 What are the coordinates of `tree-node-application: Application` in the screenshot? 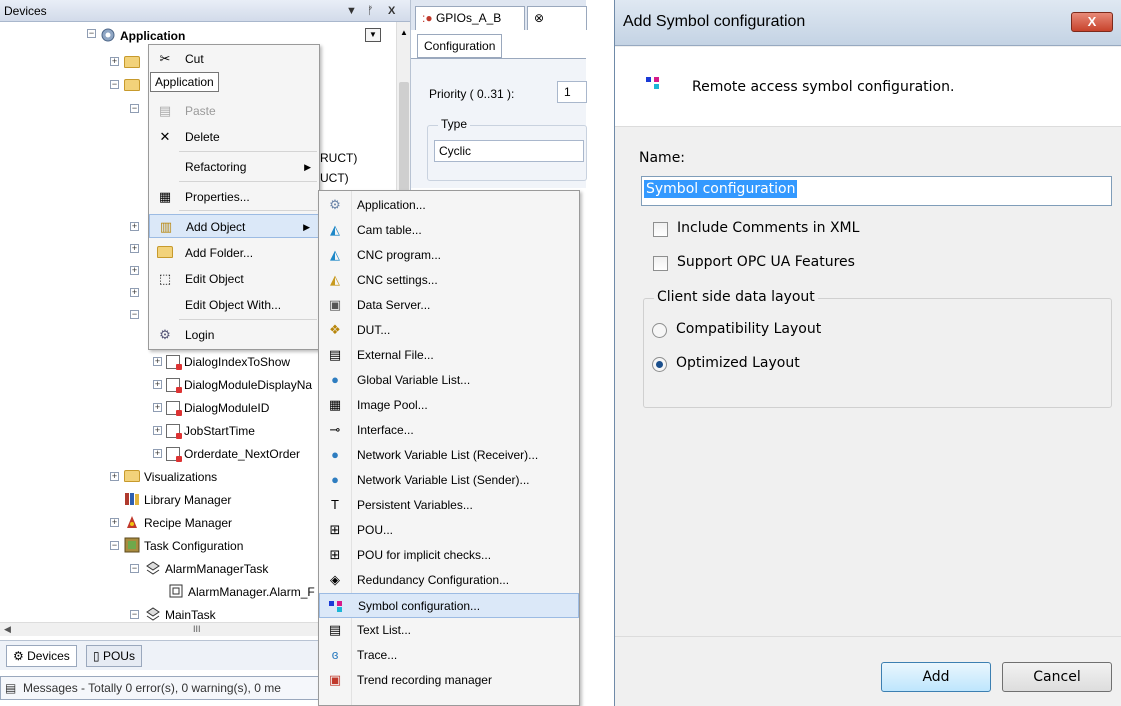 It's located at (142, 36).